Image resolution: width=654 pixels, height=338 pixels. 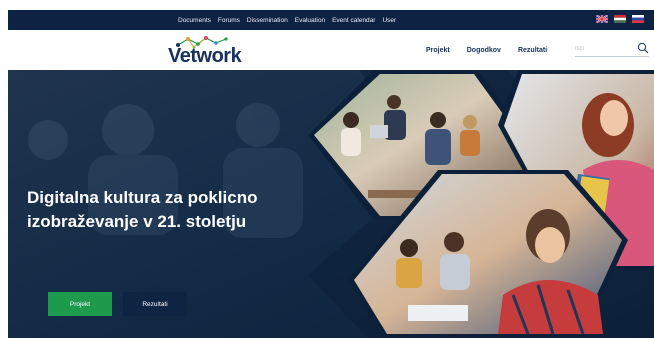 What do you see at coordinates (638, 19) in the screenshot?
I see `slovenia-flag-icon` at bounding box center [638, 19].